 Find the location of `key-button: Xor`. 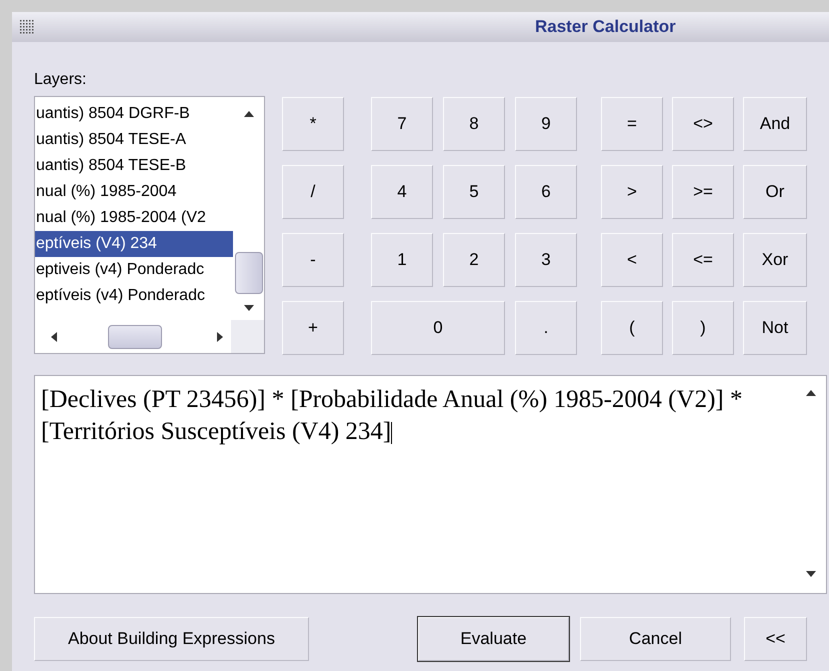

key-button: Xor is located at coordinates (775, 260).